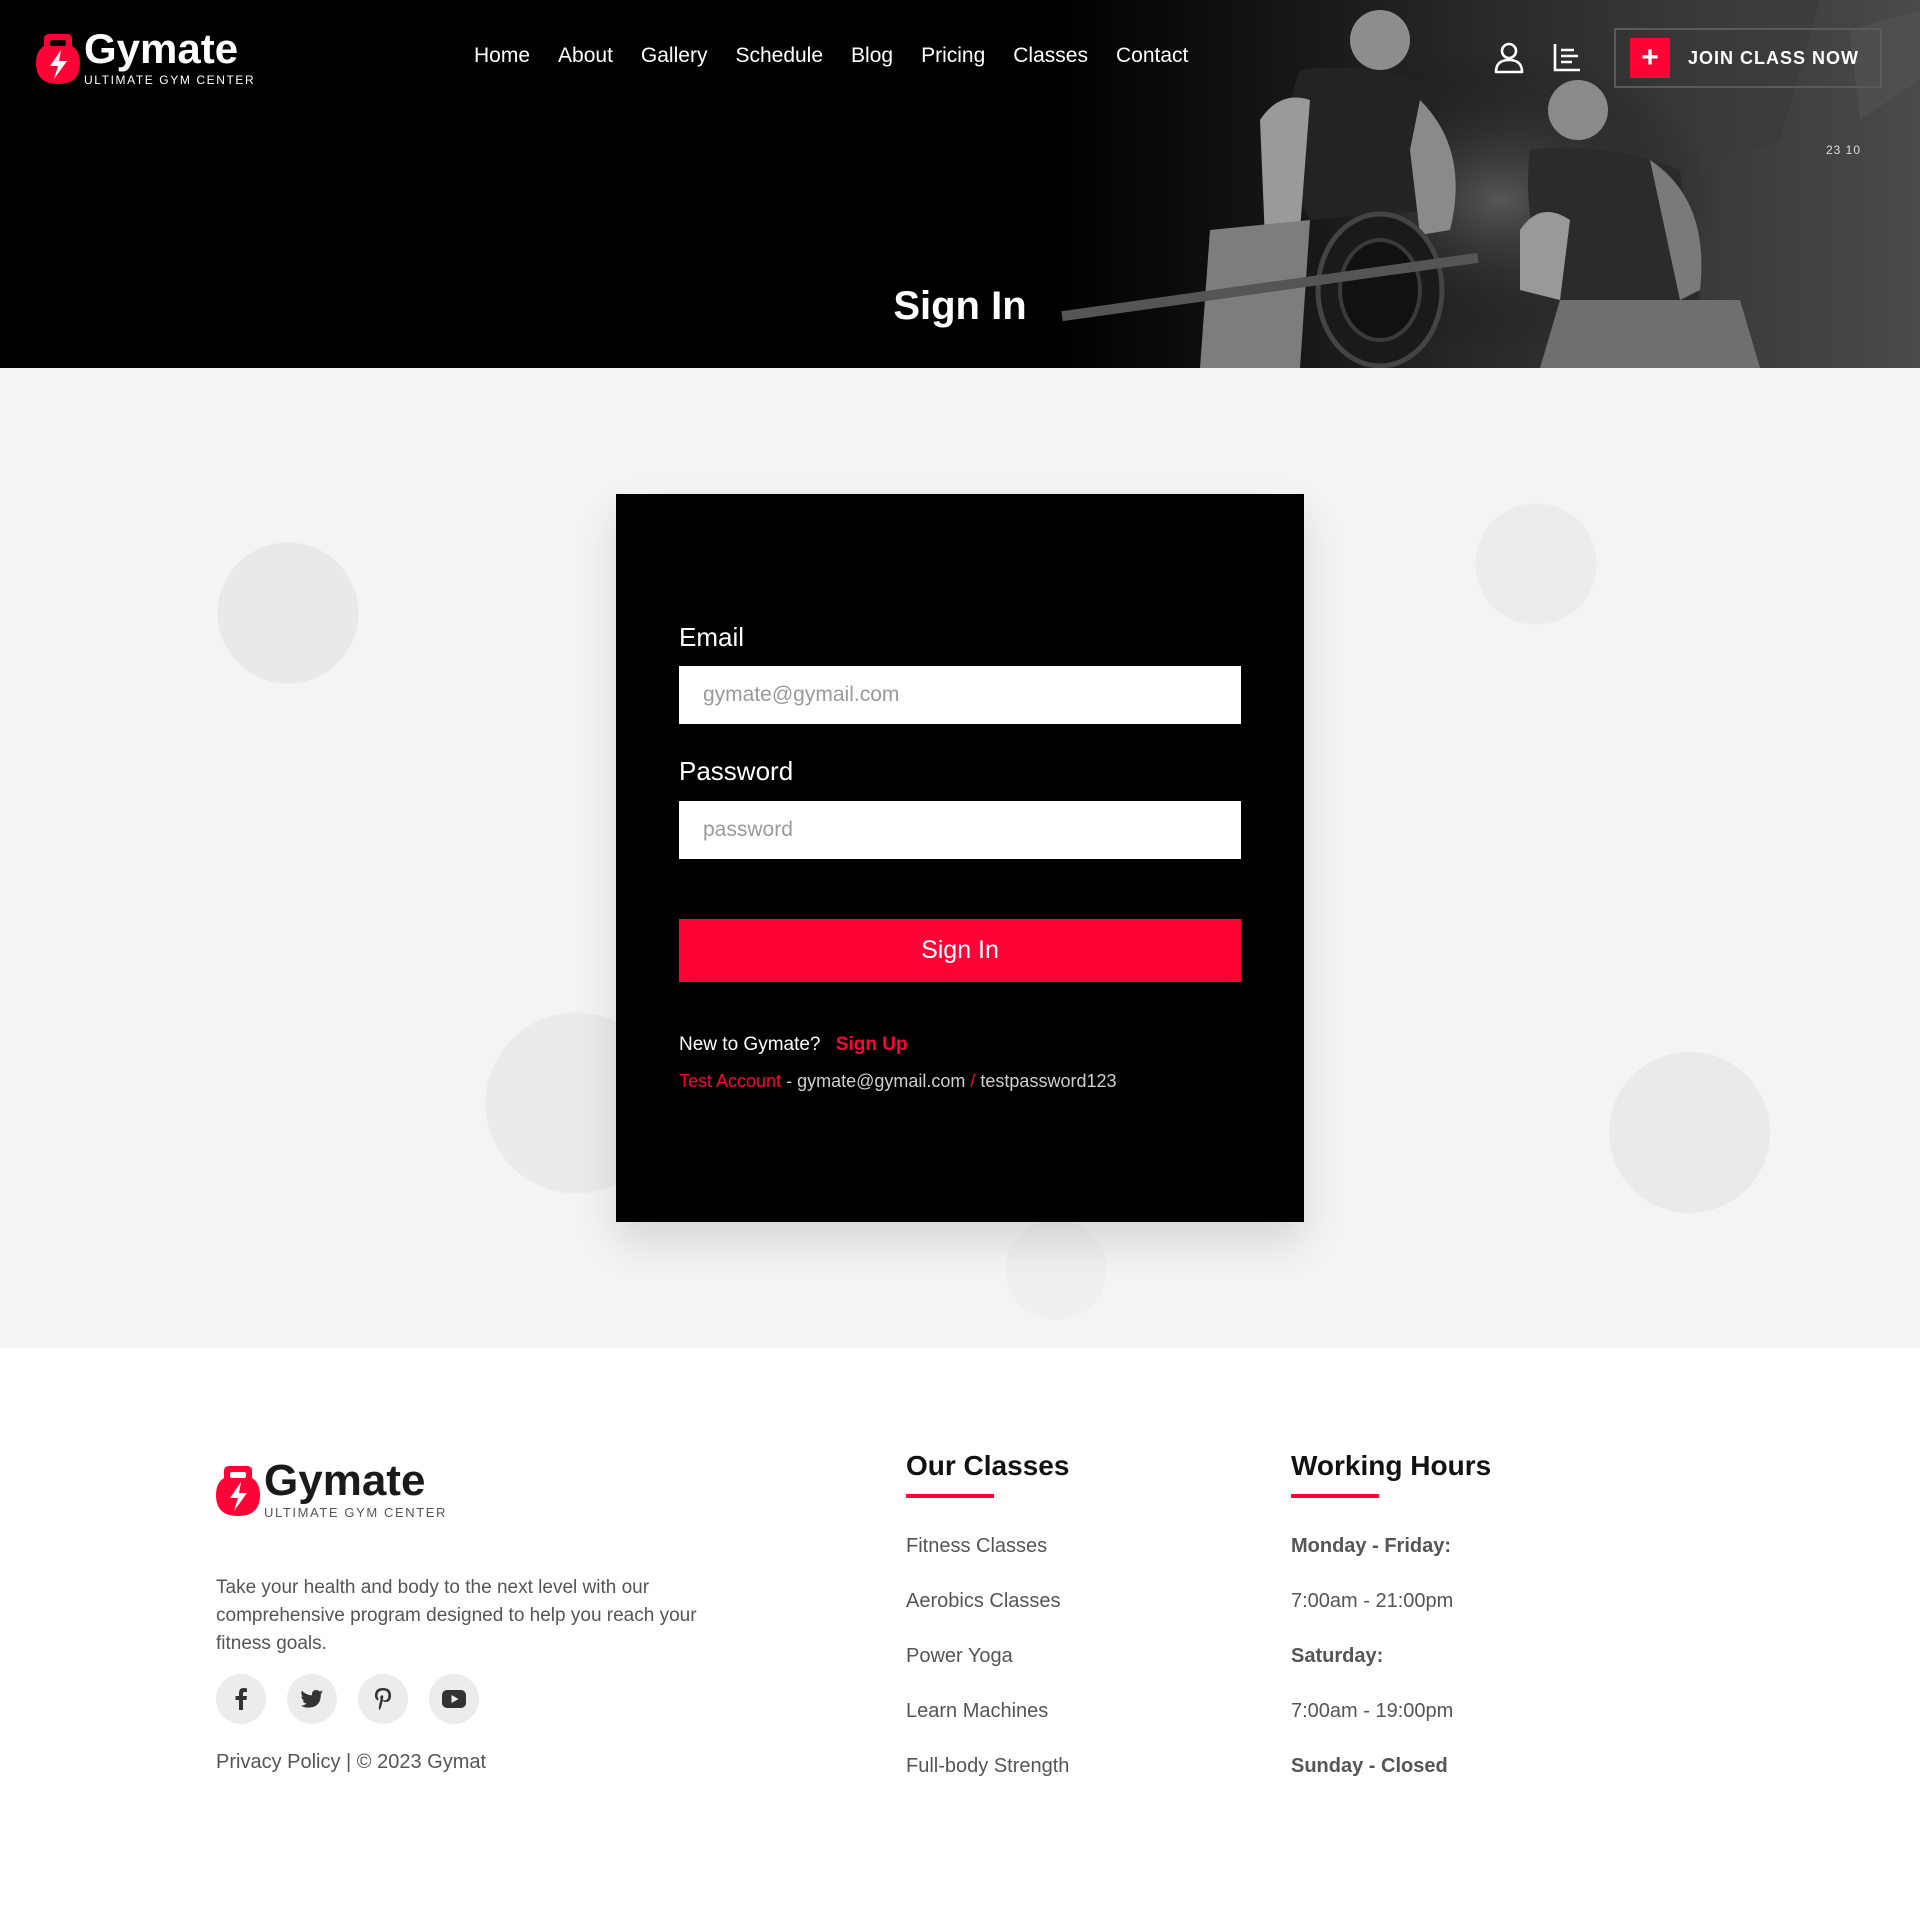 This screenshot has height=1912, width=1920. What do you see at coordinates (988, 1465) in the screenshot?
I see `our-classes-heading: Our Classes` at bounding box center [988, 1465].